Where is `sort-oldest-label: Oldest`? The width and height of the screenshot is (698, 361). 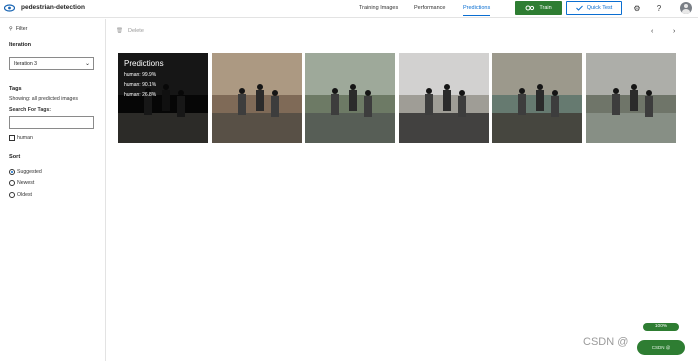 sort-oldest-label: Oldest is located at coordinates (24, 195).